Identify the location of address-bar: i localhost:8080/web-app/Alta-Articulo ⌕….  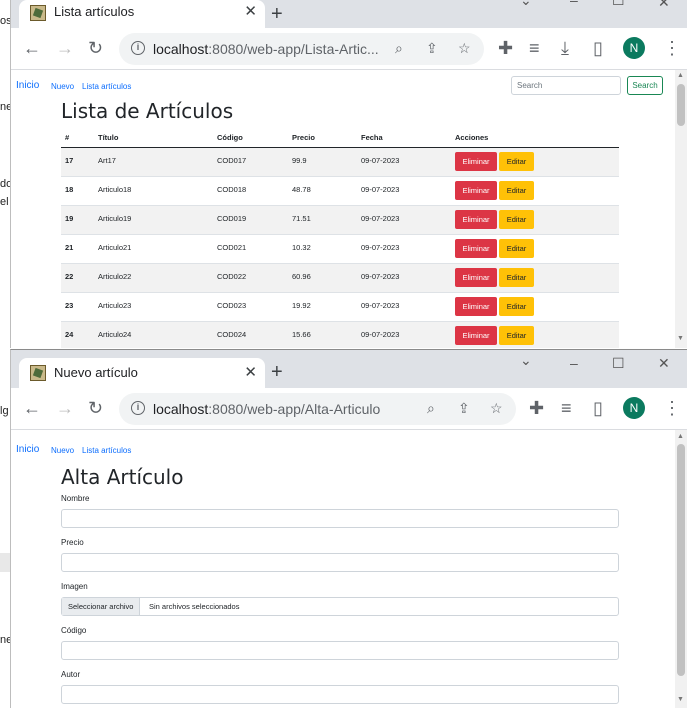
(317, 409).